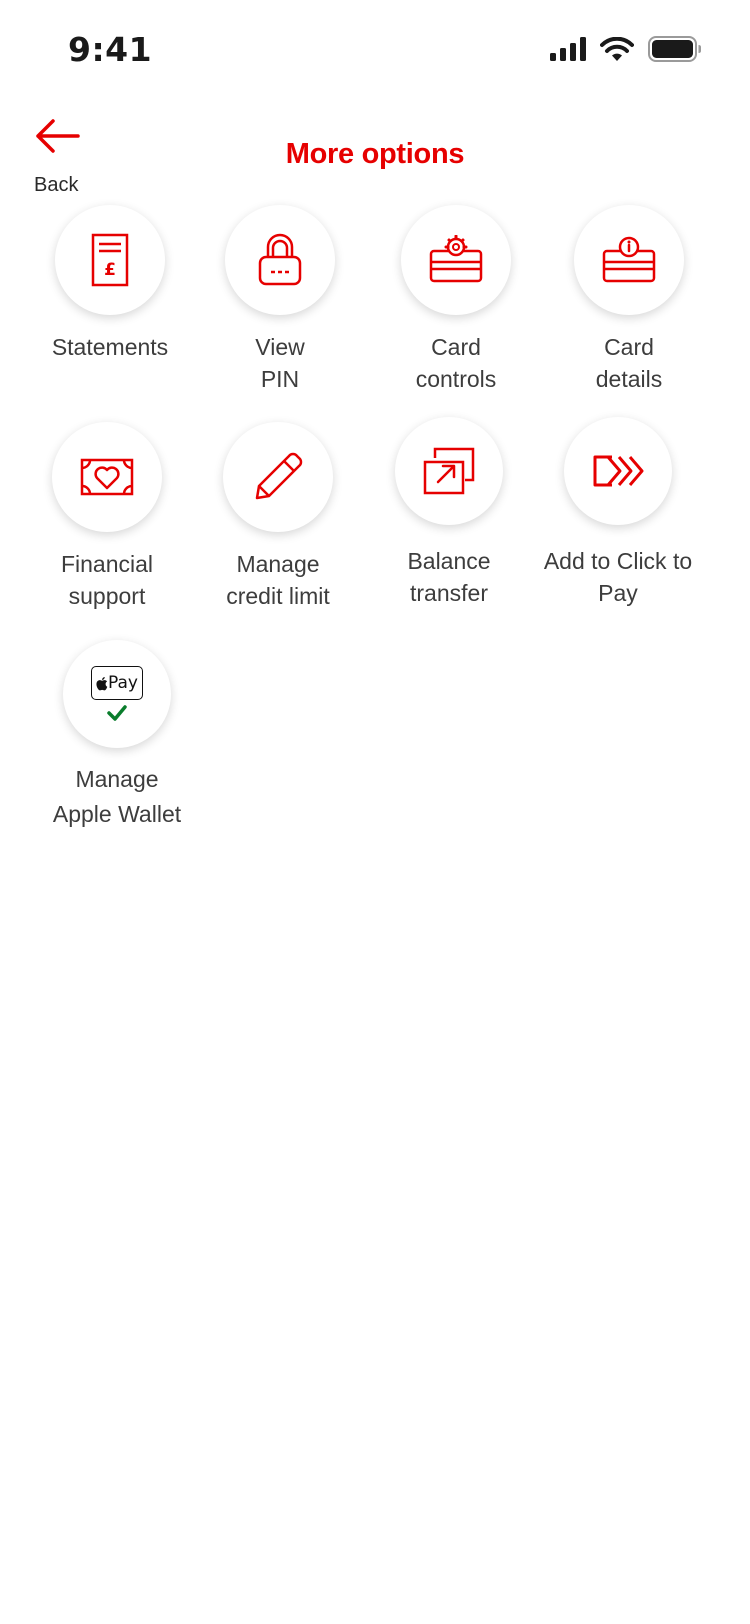 This screenshot has height=1624, width=750. I want to click on wifi-icon, so click(617, 48).